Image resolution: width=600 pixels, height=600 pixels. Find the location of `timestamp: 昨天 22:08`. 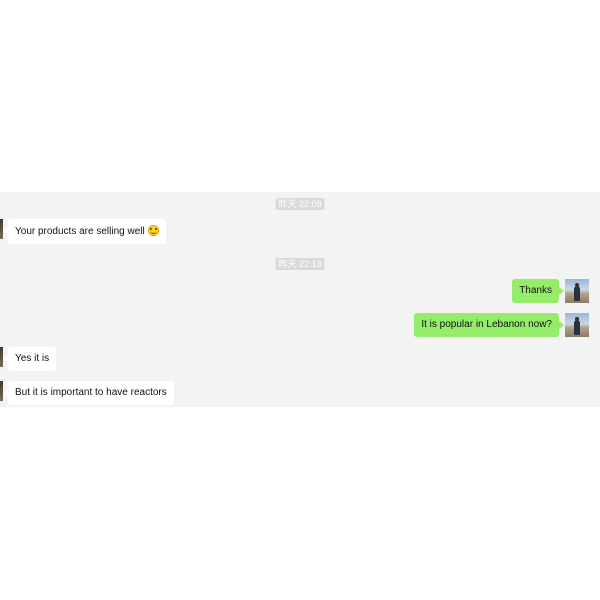

timestamp: 昨天 22:08 is located at coordinates (300, 204).